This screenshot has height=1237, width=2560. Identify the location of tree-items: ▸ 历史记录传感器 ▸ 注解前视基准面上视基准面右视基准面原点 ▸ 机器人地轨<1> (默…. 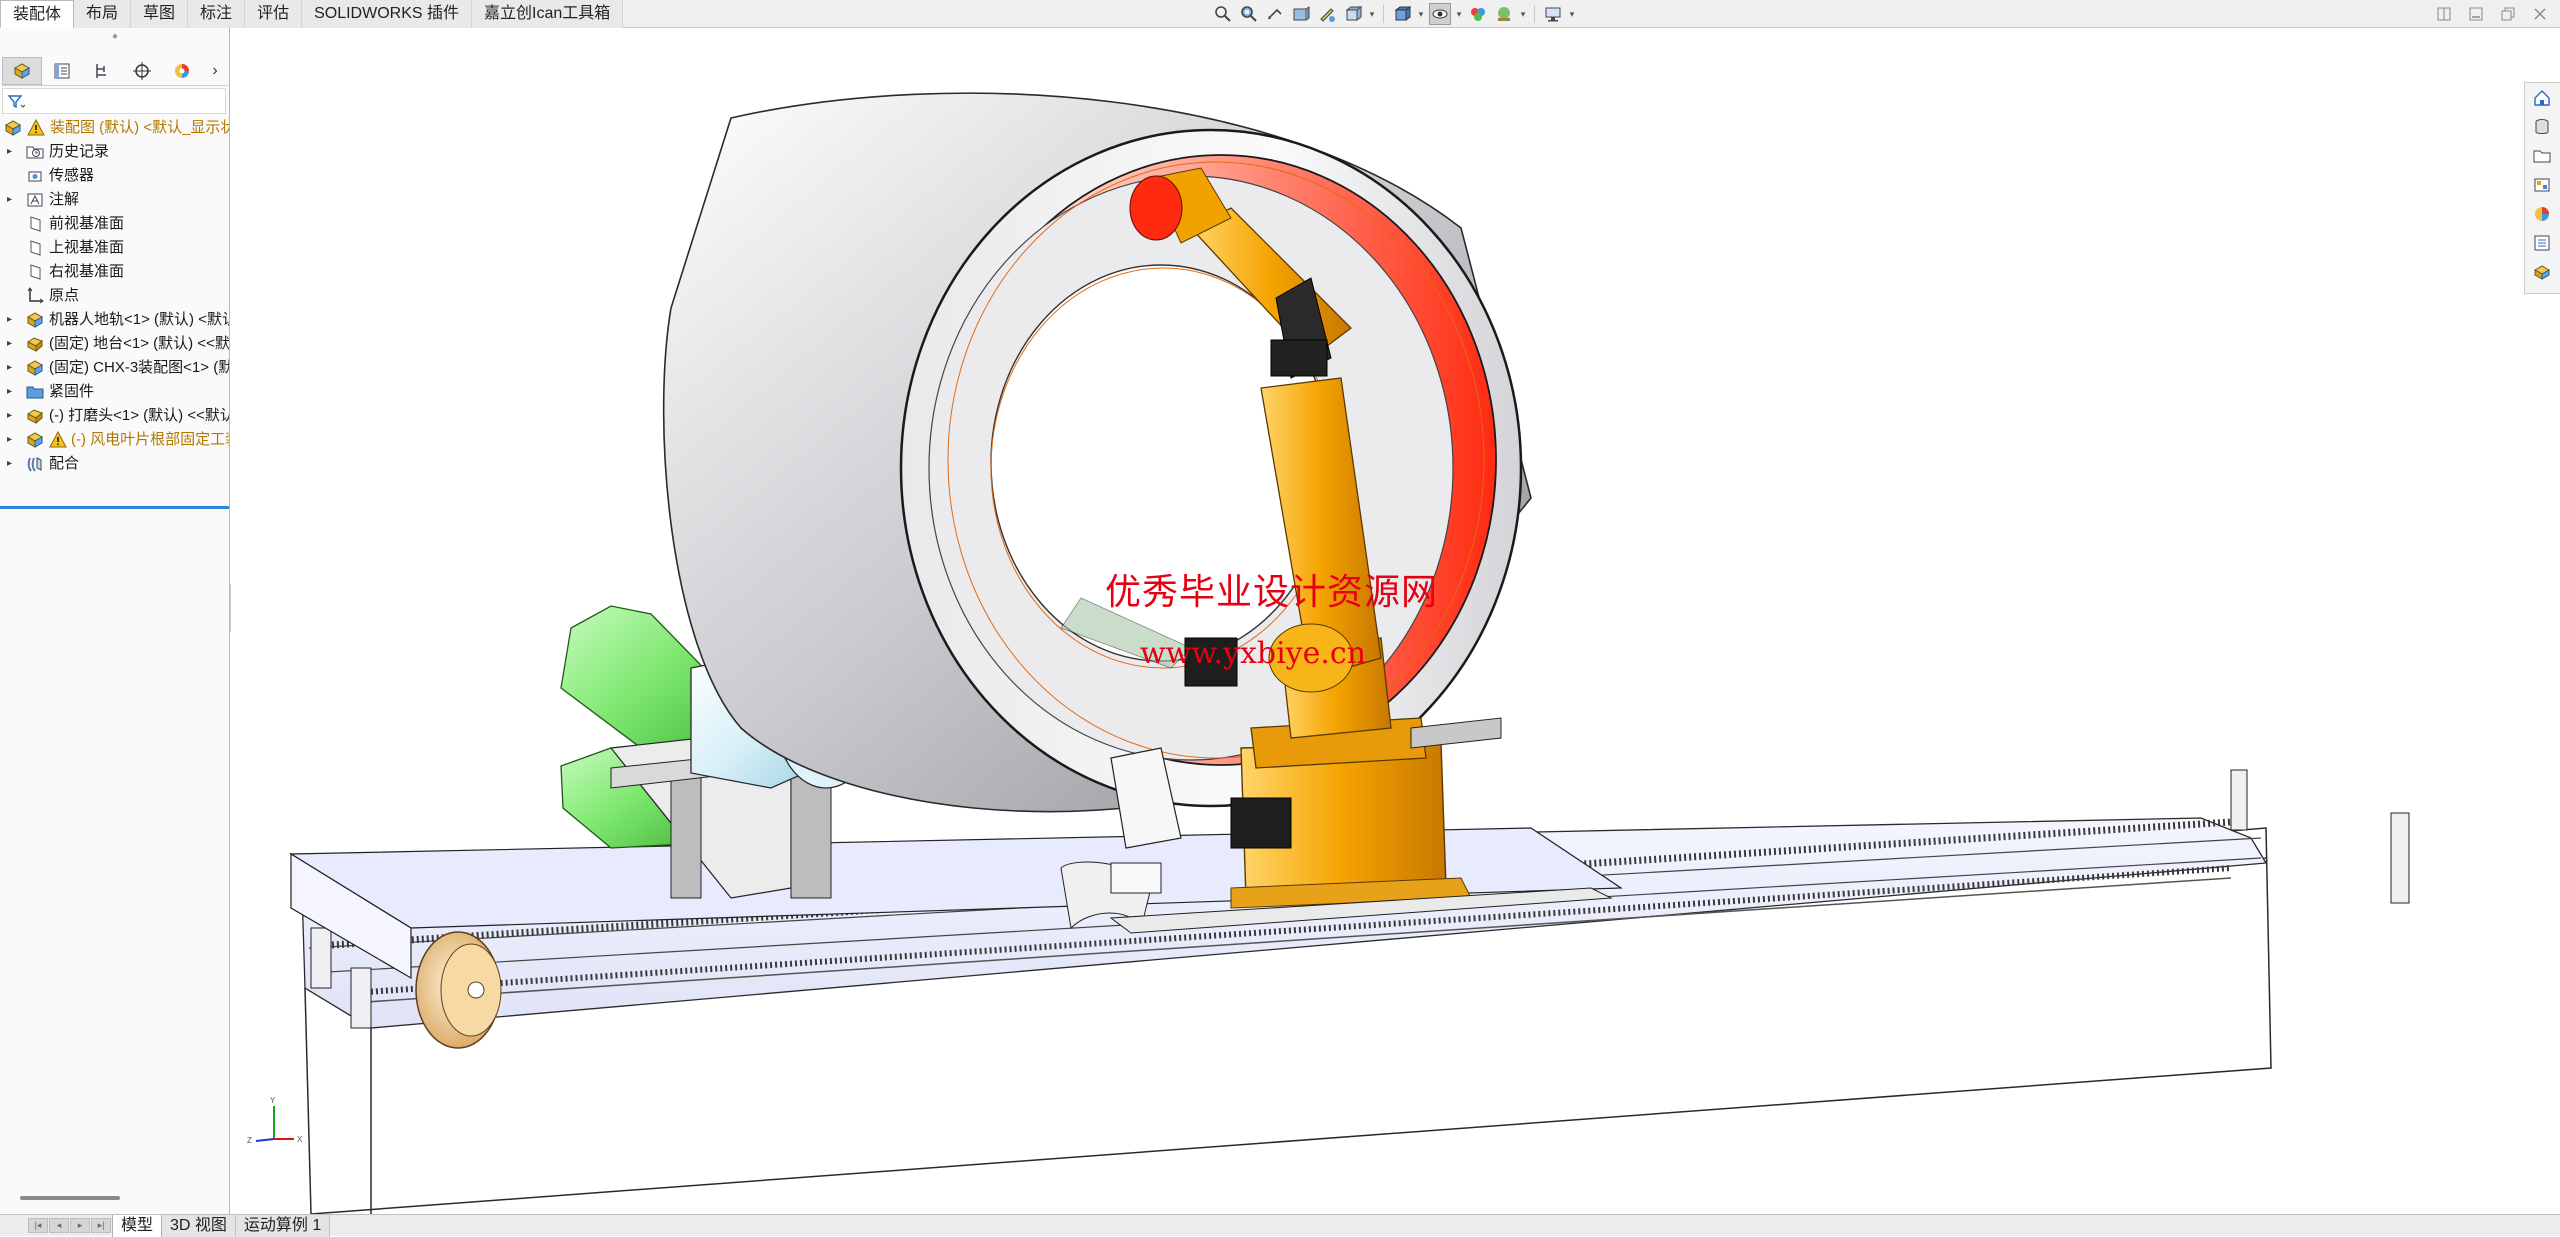
(114, 308).